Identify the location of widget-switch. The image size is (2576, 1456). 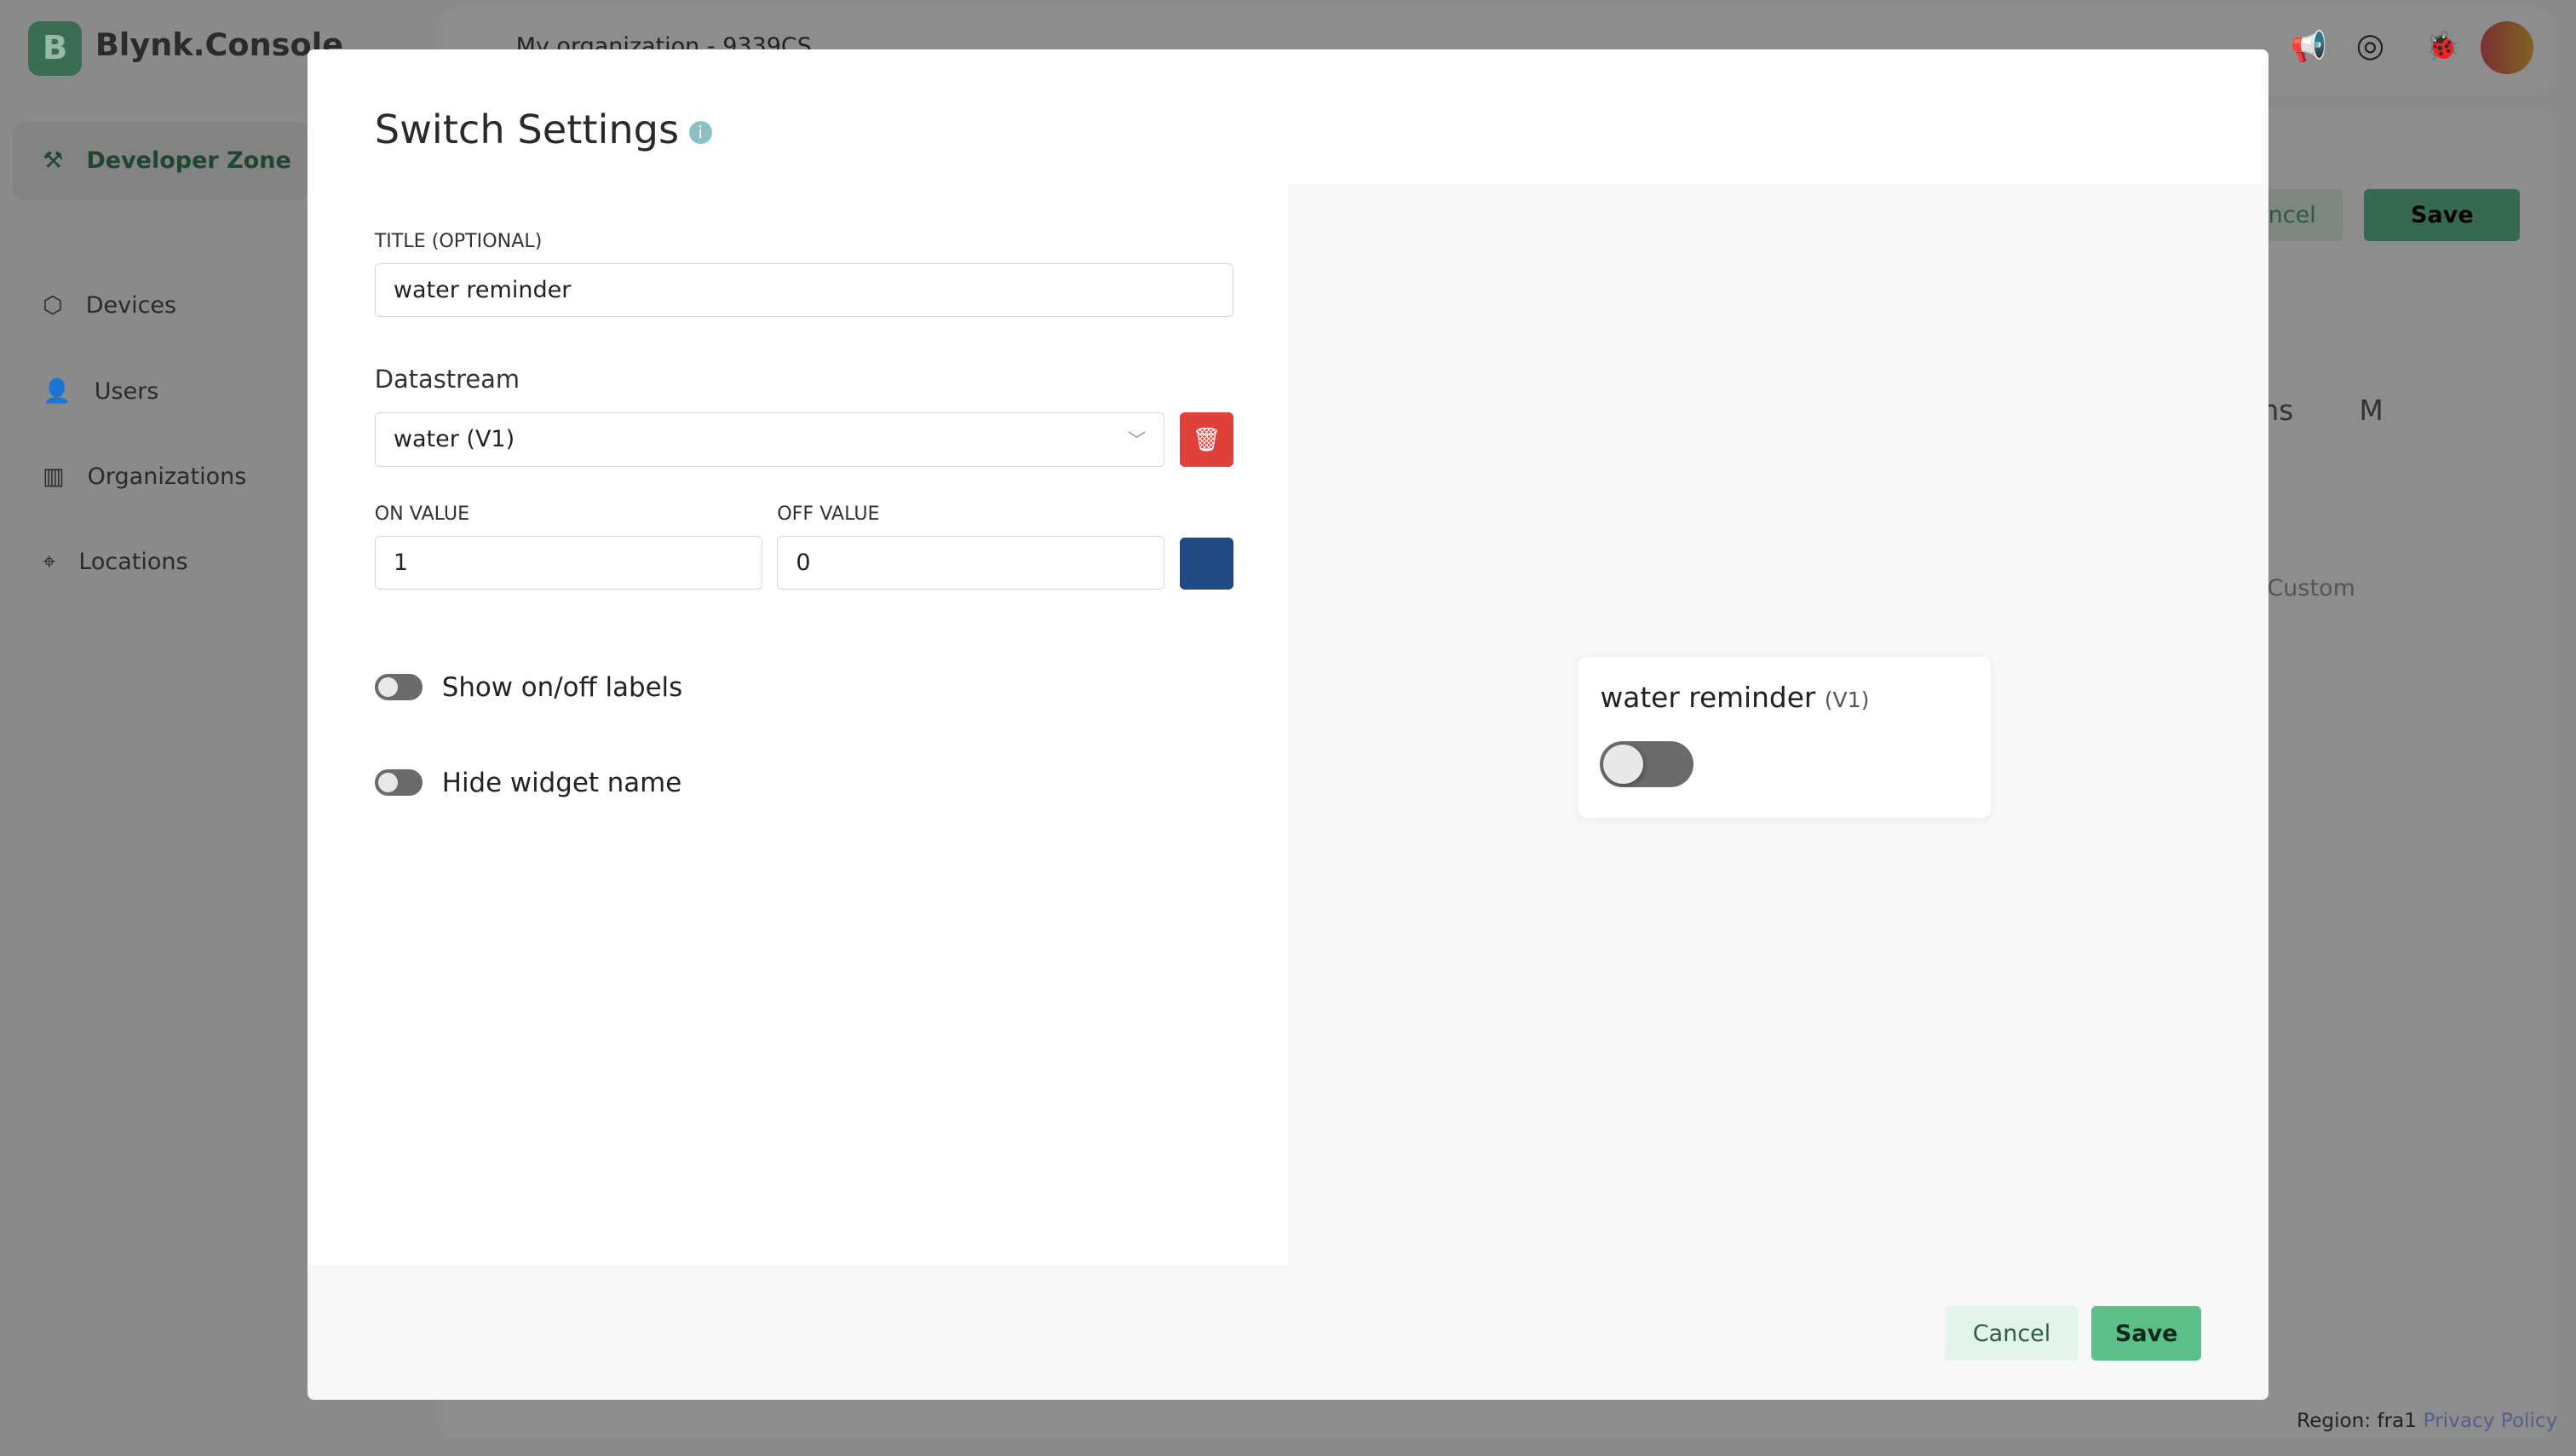
(1647, 764).